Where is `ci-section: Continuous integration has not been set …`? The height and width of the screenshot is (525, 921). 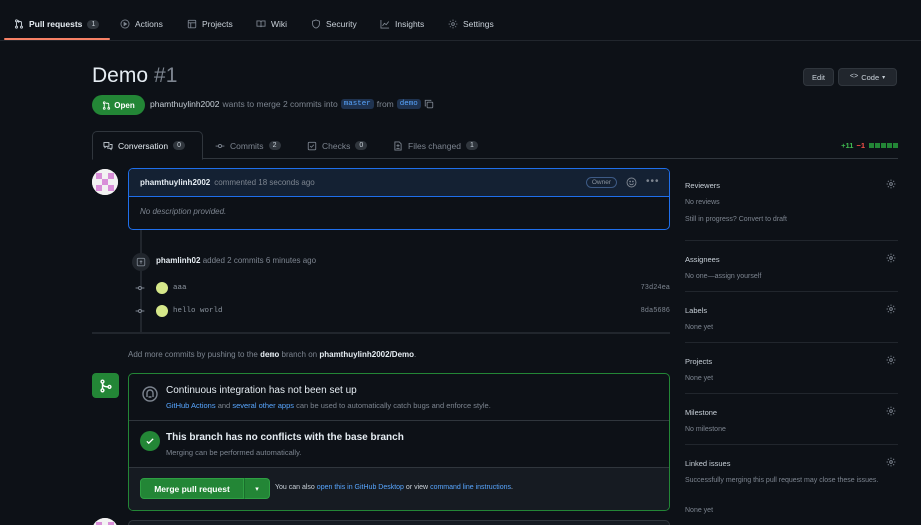
ci-section: Continuous integration has not been set … is located at coordinates (399, 397).